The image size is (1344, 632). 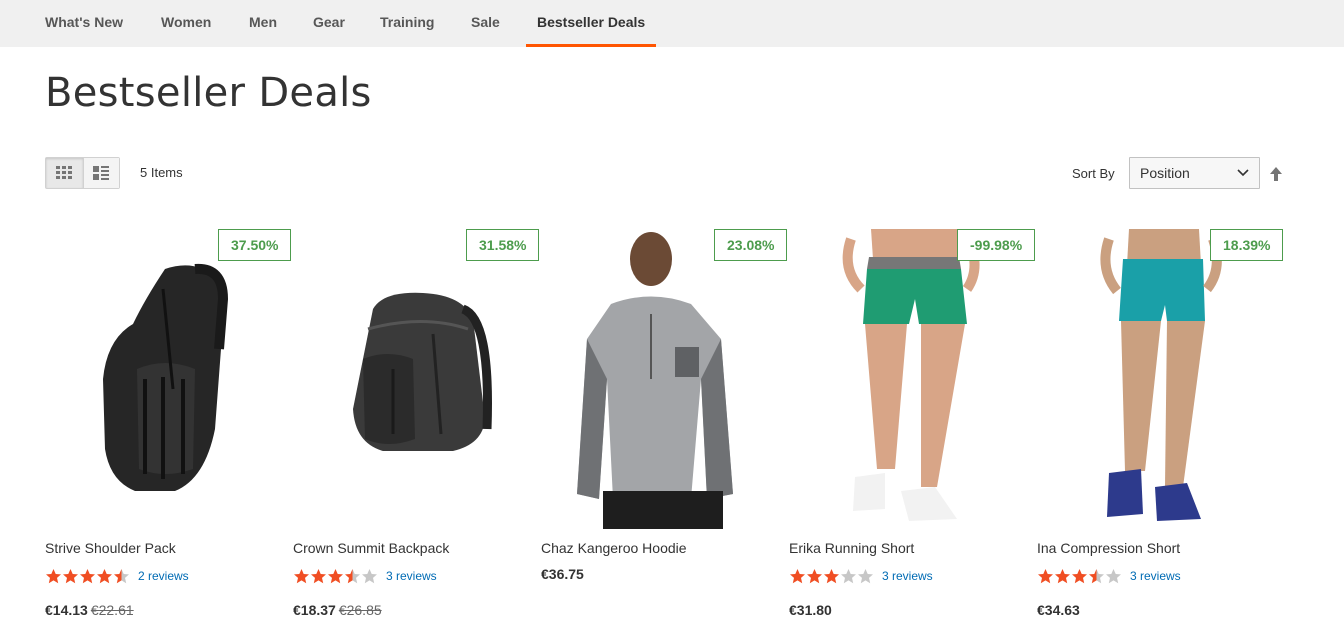 What do you see at coordinates (208, 93) in the screenshot?
I see `page-title: Bestseller Deals` at bounding box center [208, 93].